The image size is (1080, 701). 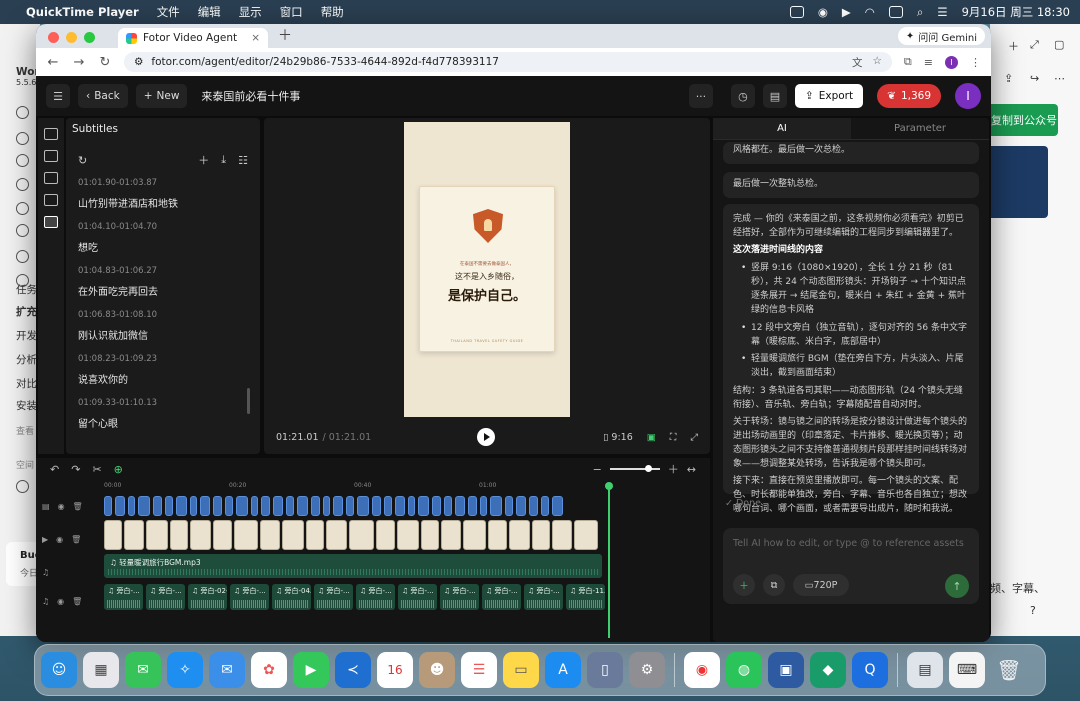 What do you see at coordinates (673, 437) in the screenshot?
I see `crop-icon: ⛶` at bounding box center [673, 437].